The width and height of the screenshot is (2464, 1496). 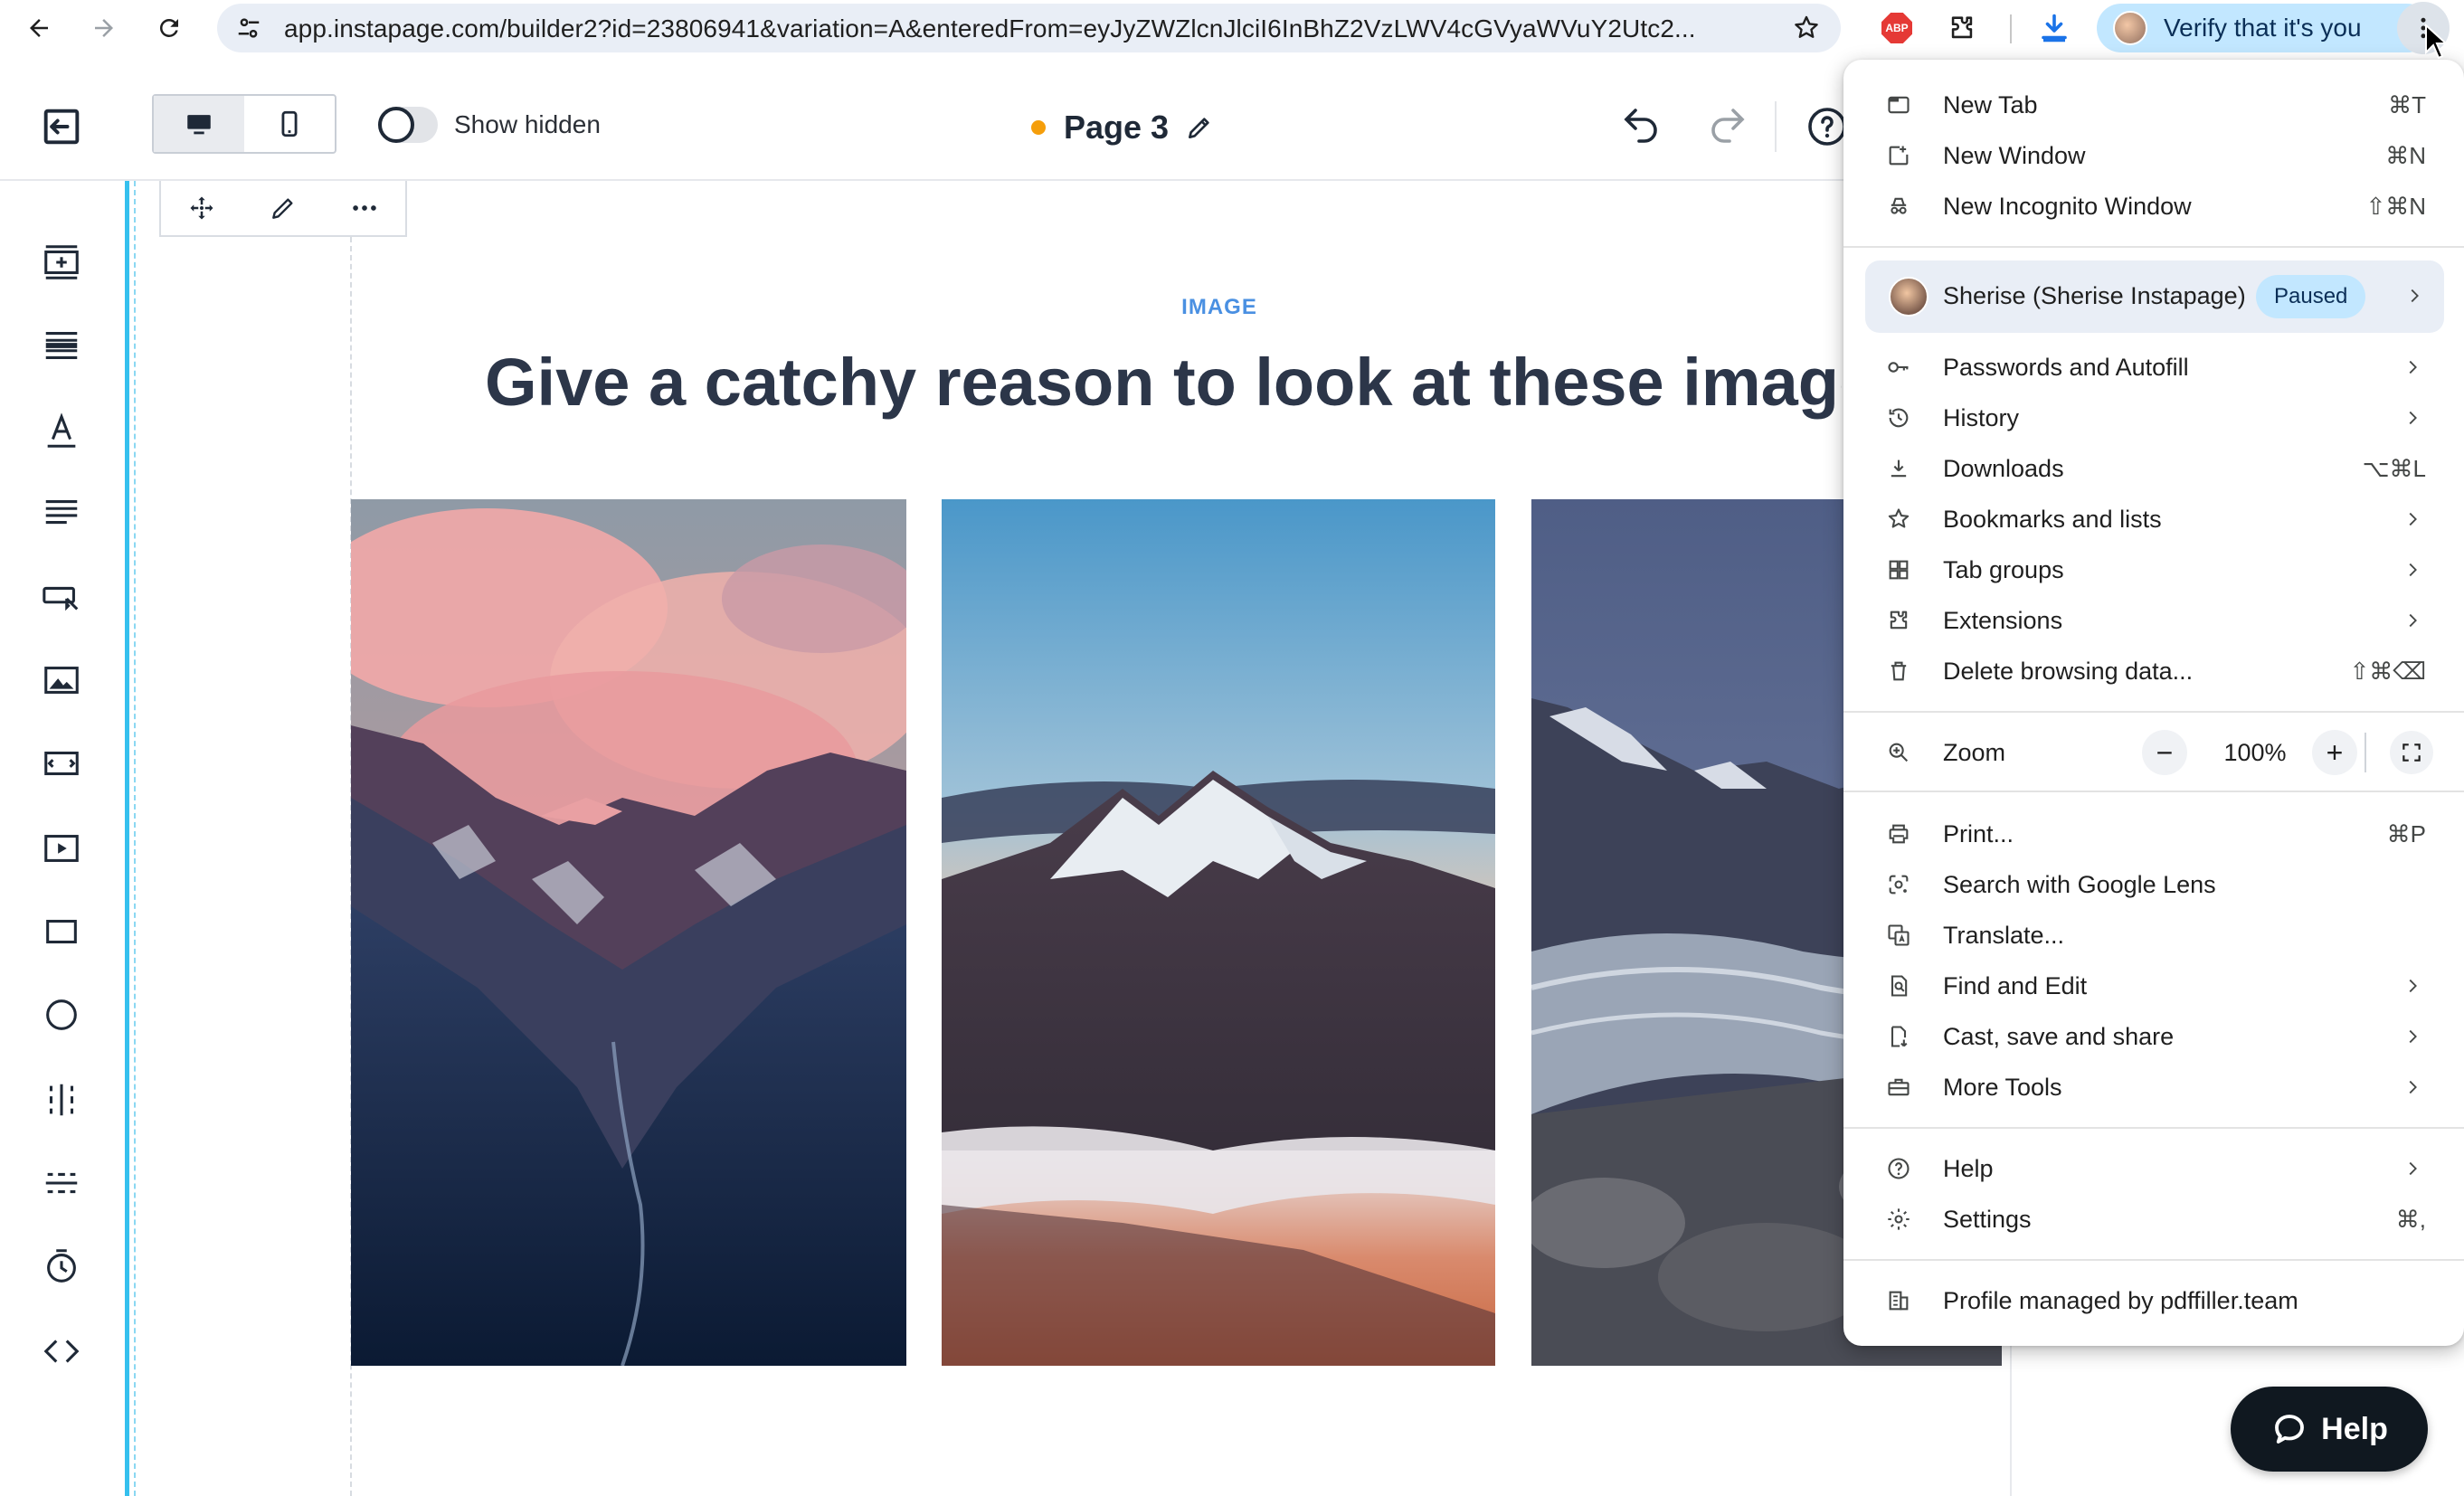 What do you see at coordinates (2153, 418) in the screenshot?
I see `menu-item-history: History` at bounding box center [2153, 418].